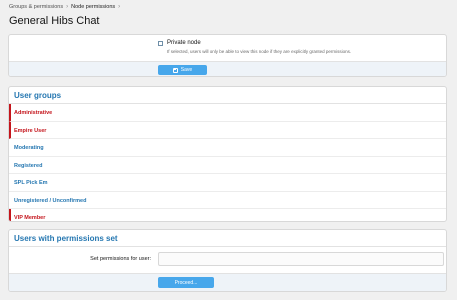  I want to click on user-group-administrative: Administrative, so click(227, 113).